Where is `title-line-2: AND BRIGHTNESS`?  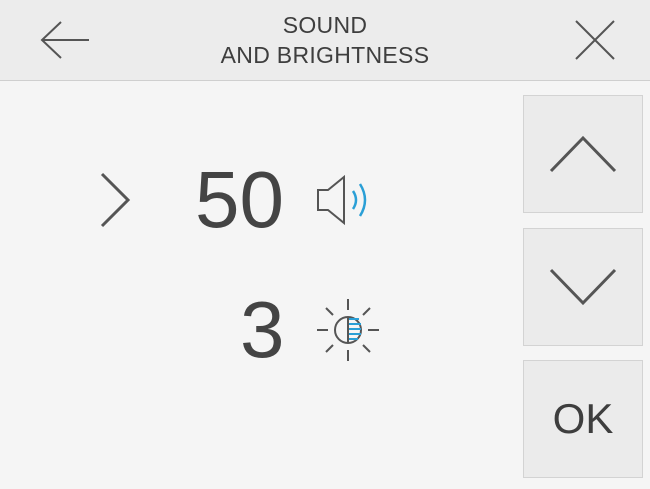 title-line-2: AND BRIGHTNESS is located at coordinates (325, 55).